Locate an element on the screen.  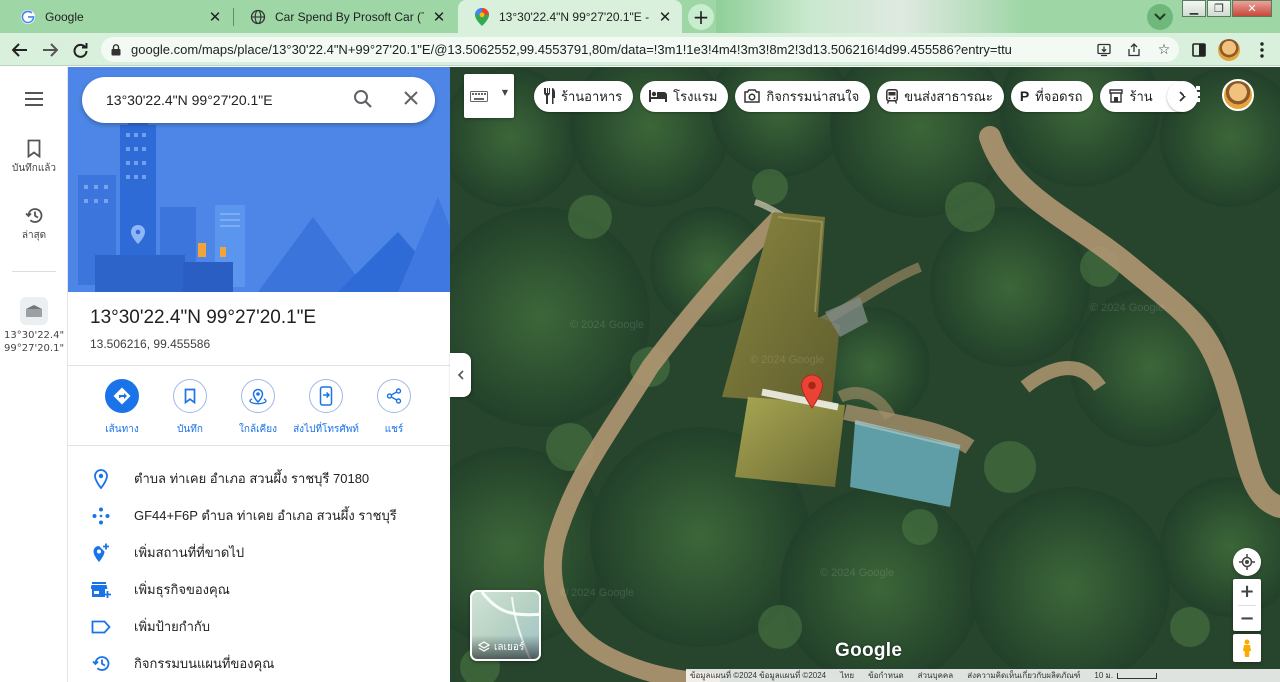
chip-hotels: โรงแรม is located at coordinates (684, 96).